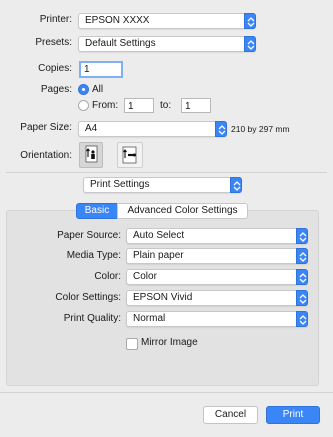 The height and width of the screenshot is (437, 333). I want to click on tab-advanced-color-settings: Advanced Color Settings, so click(182, 211).